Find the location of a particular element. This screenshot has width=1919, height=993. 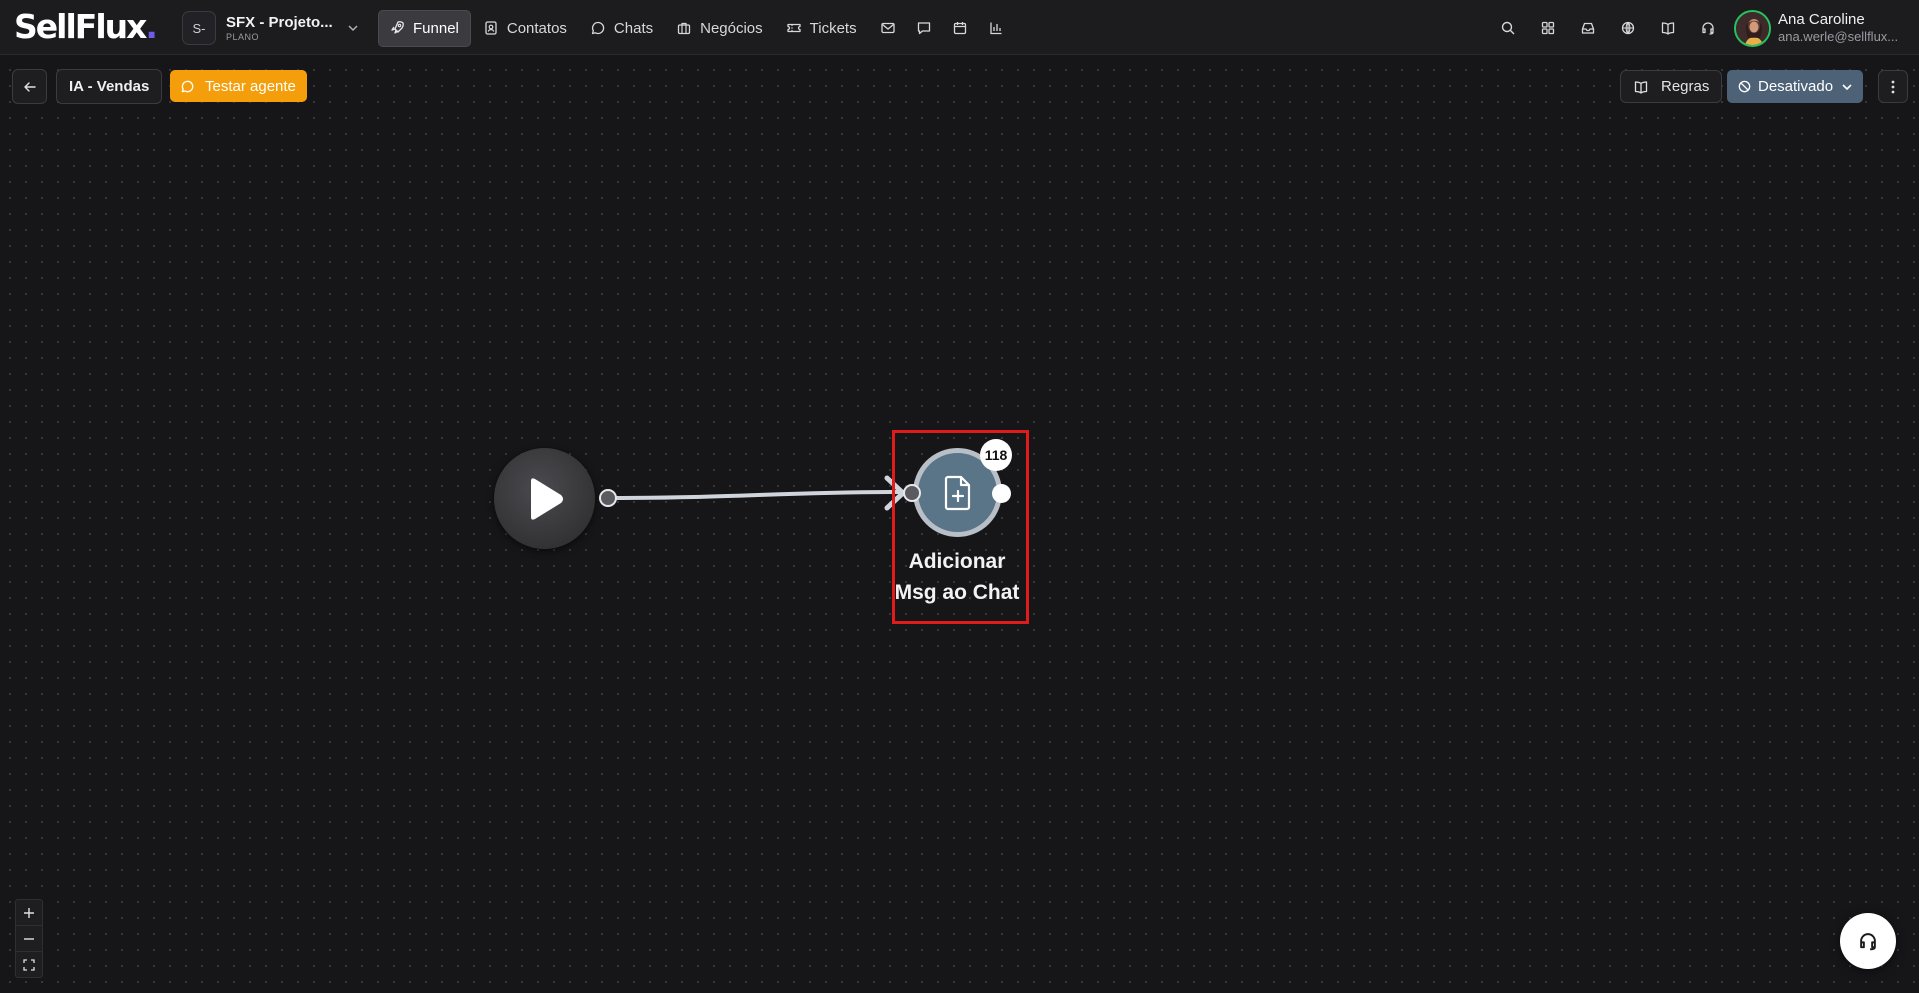

support-chat-button is located at coordinates (1868, 941).